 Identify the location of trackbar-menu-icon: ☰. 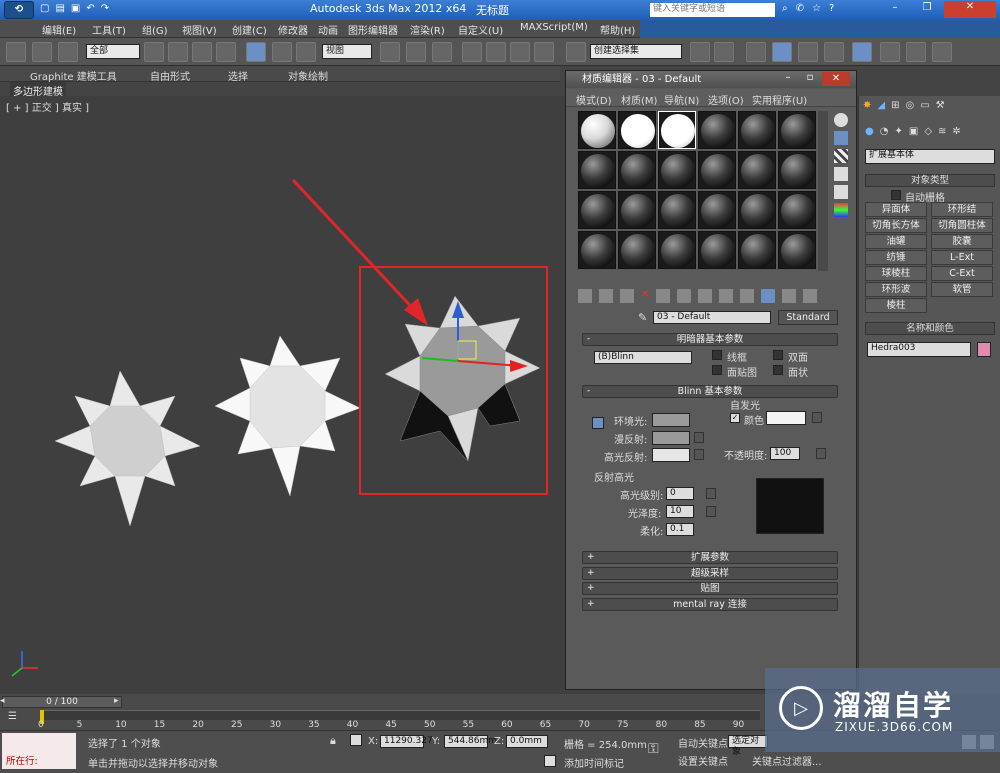
(12, 716).